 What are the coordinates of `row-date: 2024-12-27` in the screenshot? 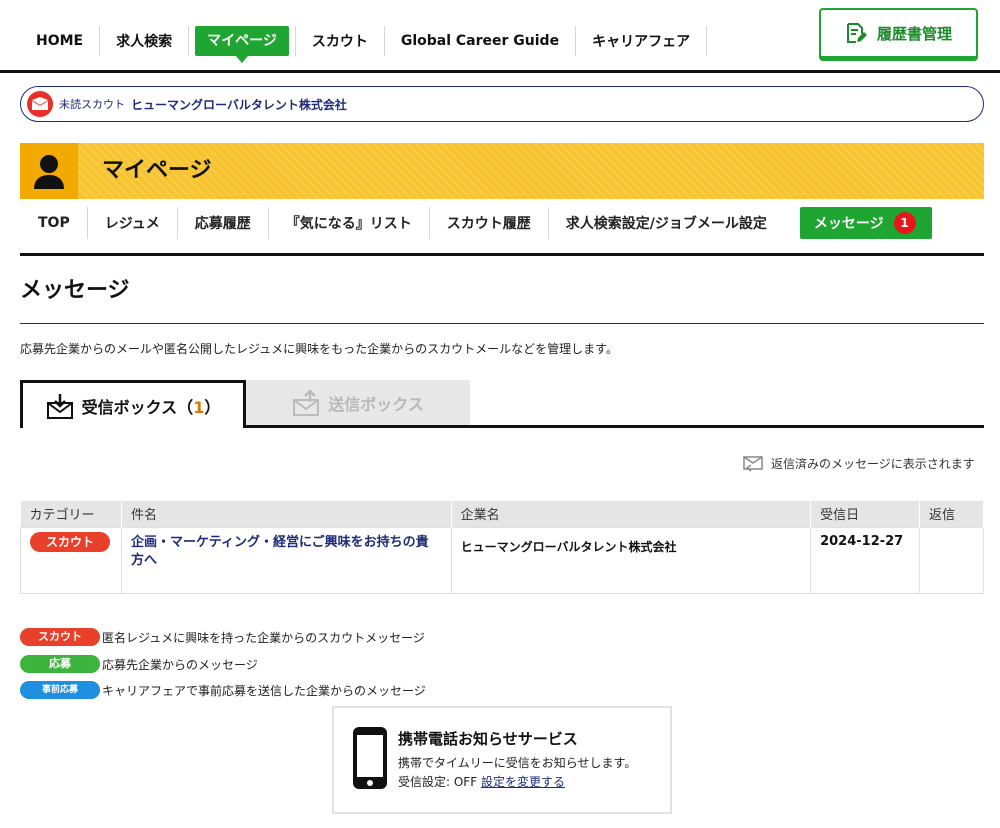 It's located at (865, 560).